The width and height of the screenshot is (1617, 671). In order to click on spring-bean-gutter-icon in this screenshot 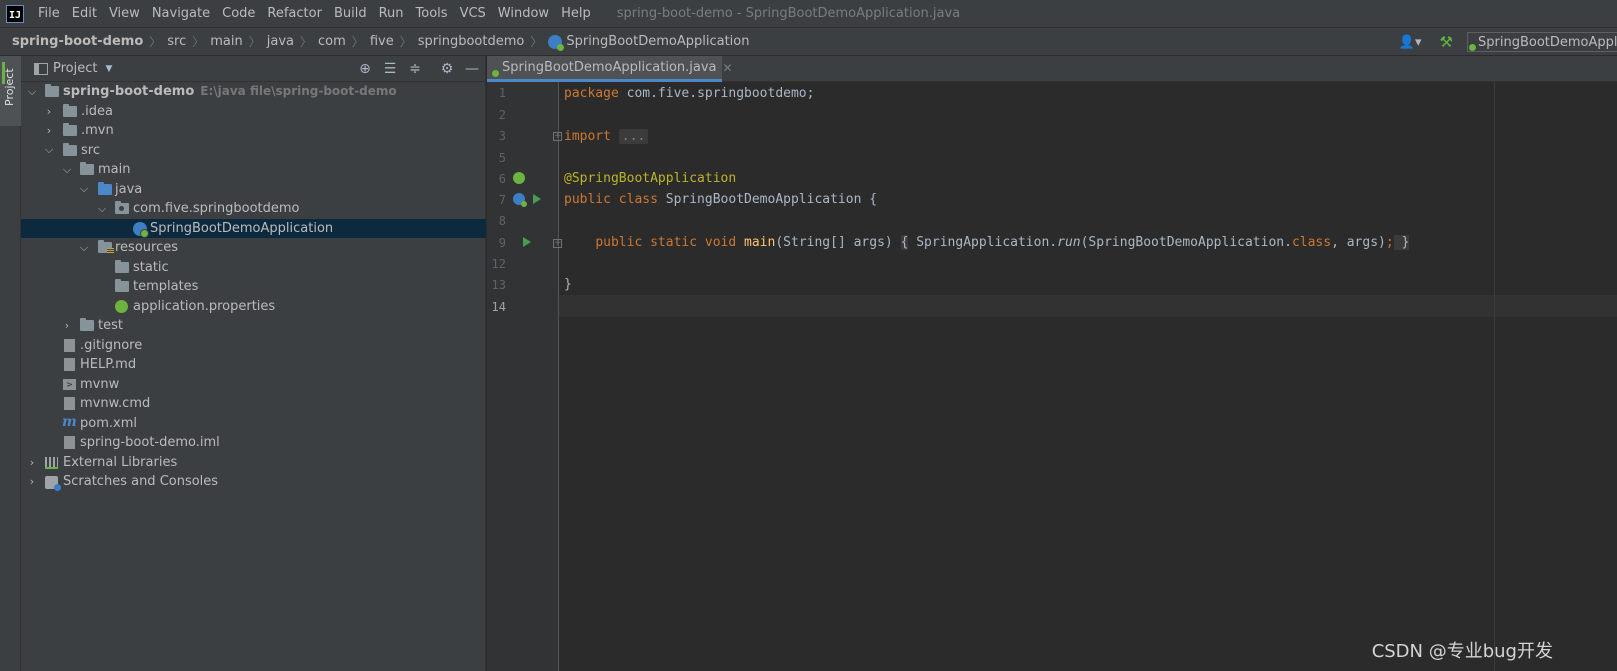, I will do `click(519, 178)`.